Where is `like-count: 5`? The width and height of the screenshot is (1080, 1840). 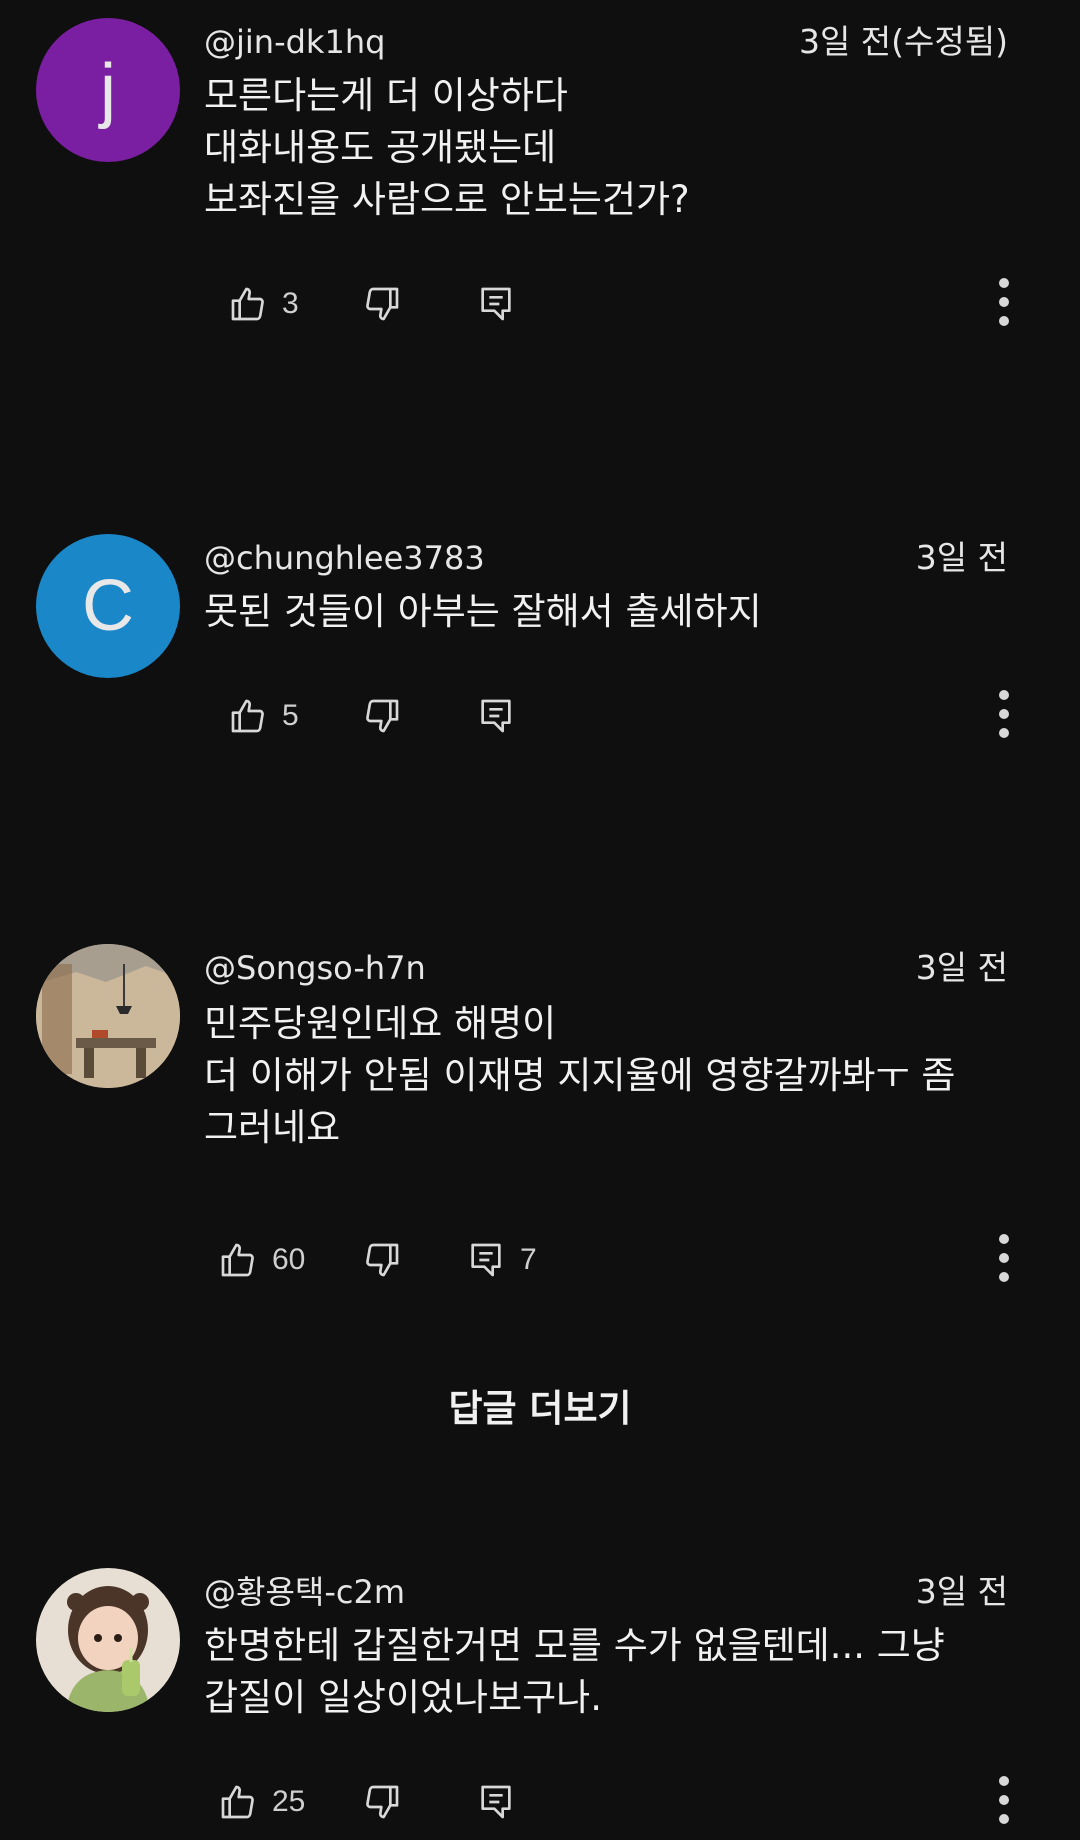
like-count: 5 is located at coordinates (290, 715).